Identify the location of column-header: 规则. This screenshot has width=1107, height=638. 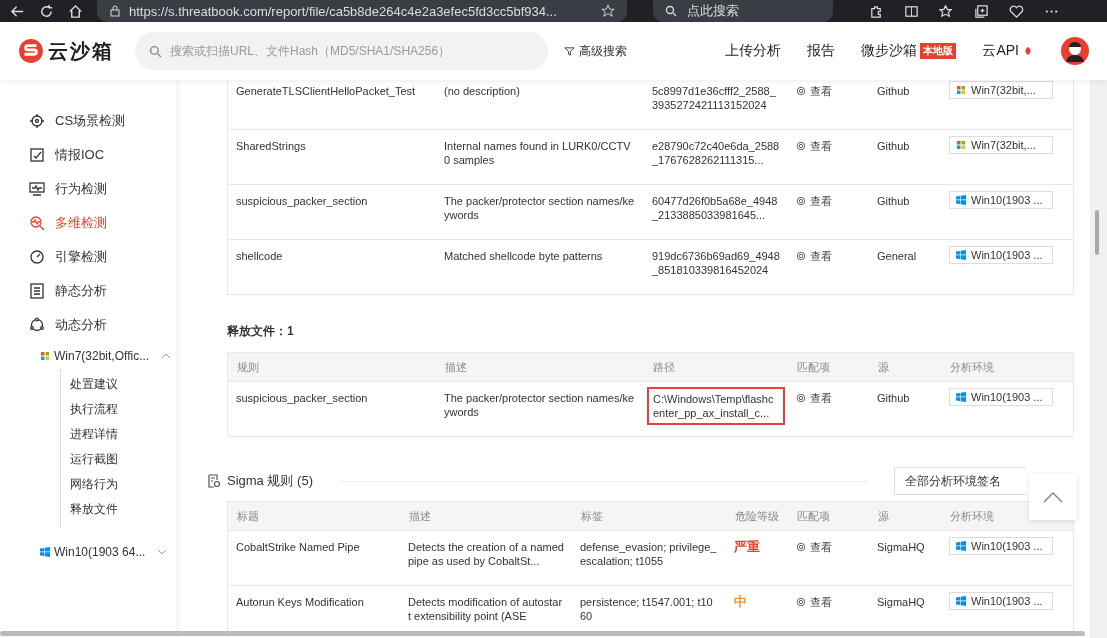
(248, 367).